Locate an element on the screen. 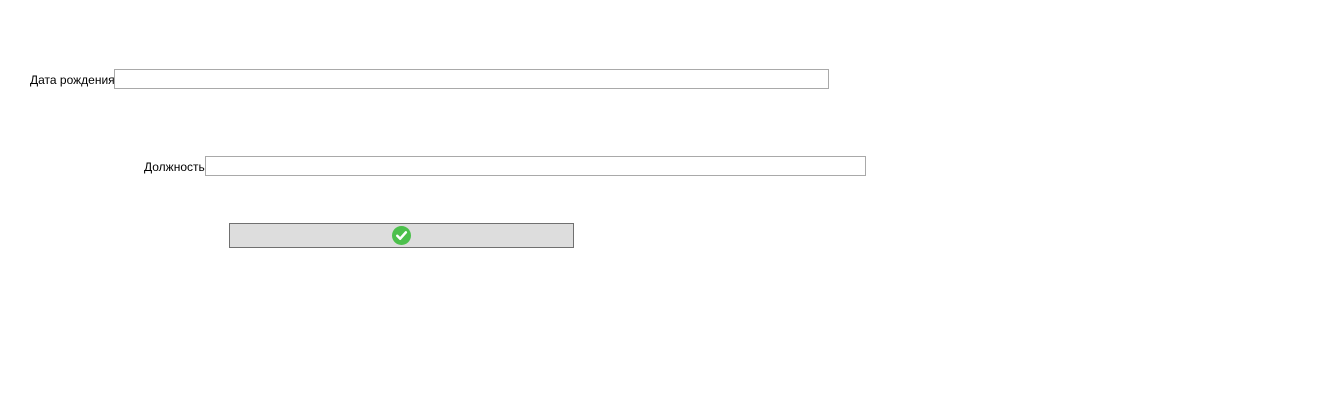 Image resolution: width=1342 pixels, height=413 pixels. confirm-button is located at coordinates (401, 235).